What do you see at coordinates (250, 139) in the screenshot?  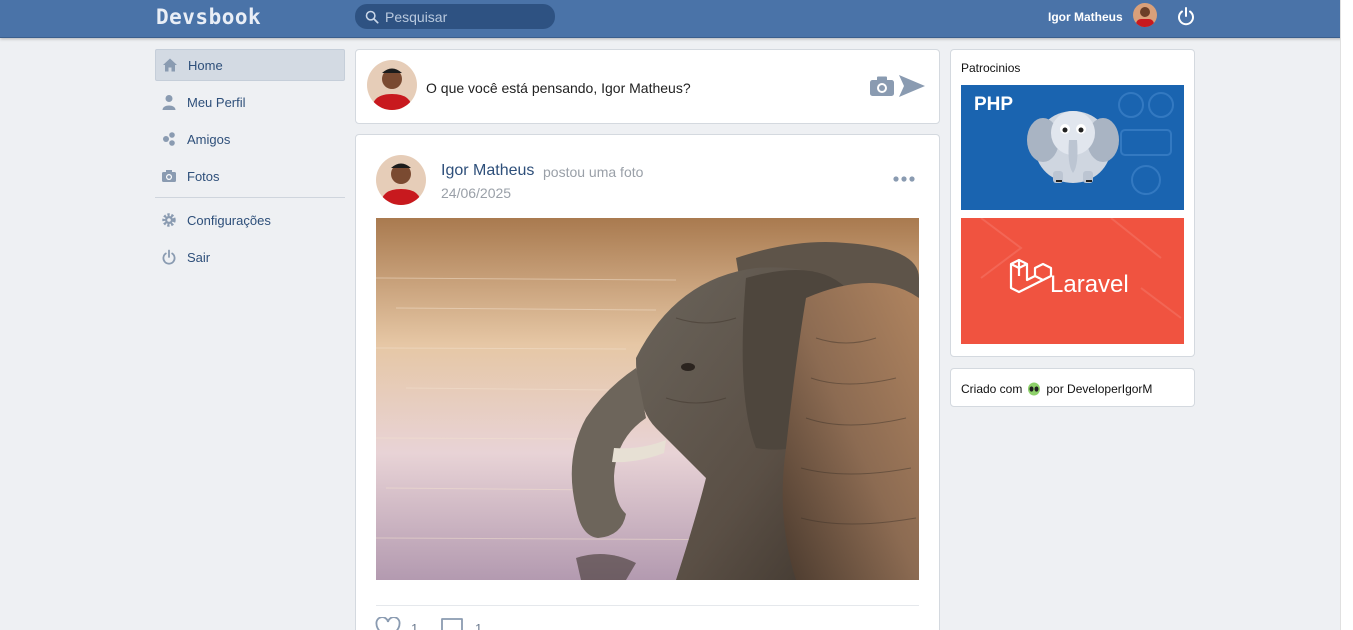 I see `sidebar-item-friends: Amigos` at bounding box center [250, 139].